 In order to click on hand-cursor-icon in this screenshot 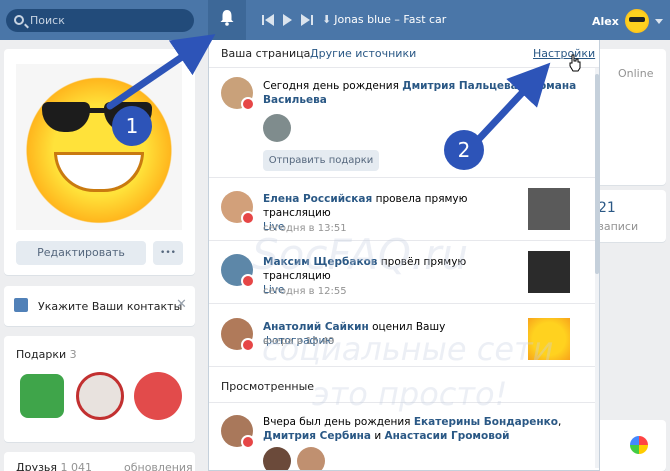, I will do `click(575, 63)`.